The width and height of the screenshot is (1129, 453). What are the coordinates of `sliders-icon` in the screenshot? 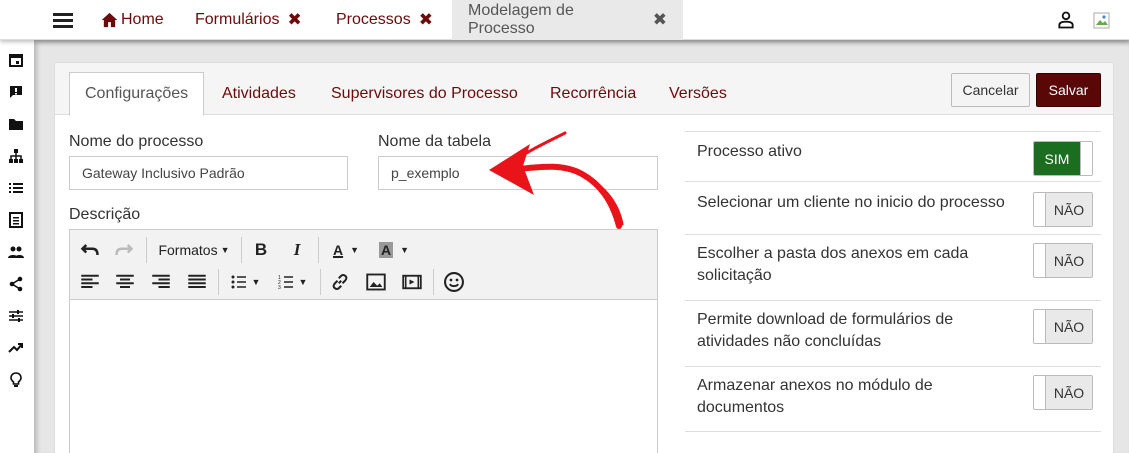 It's located at (16, 316).